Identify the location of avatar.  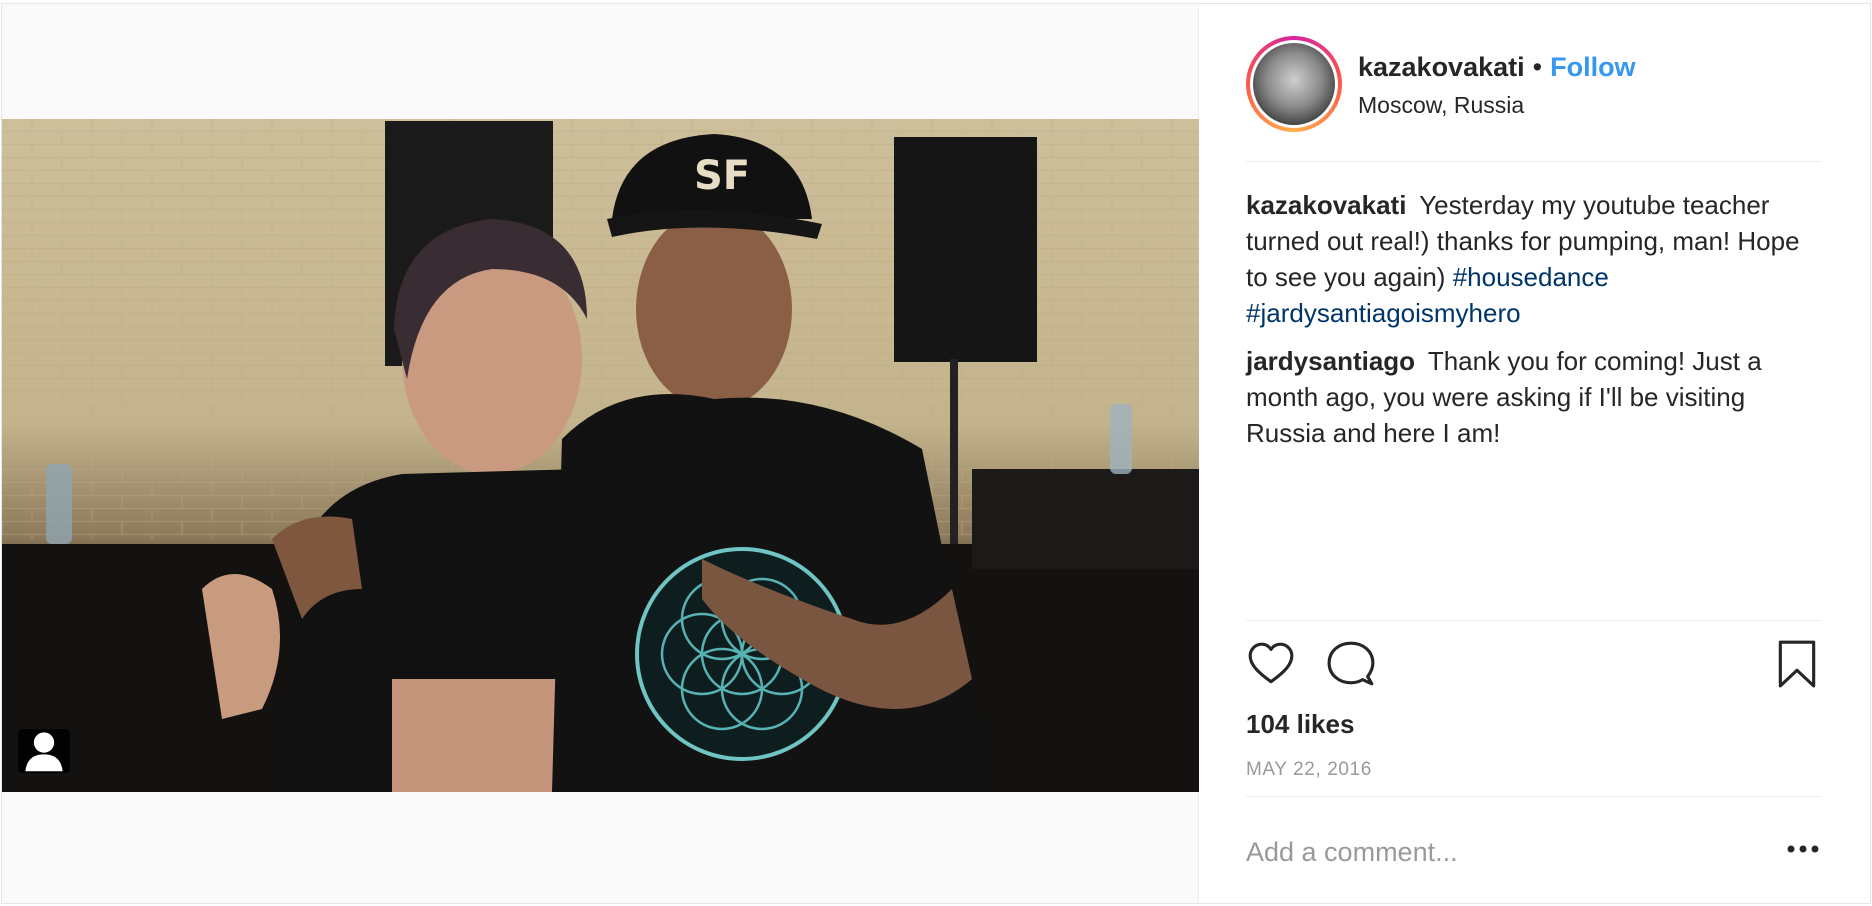
(1294, 84).